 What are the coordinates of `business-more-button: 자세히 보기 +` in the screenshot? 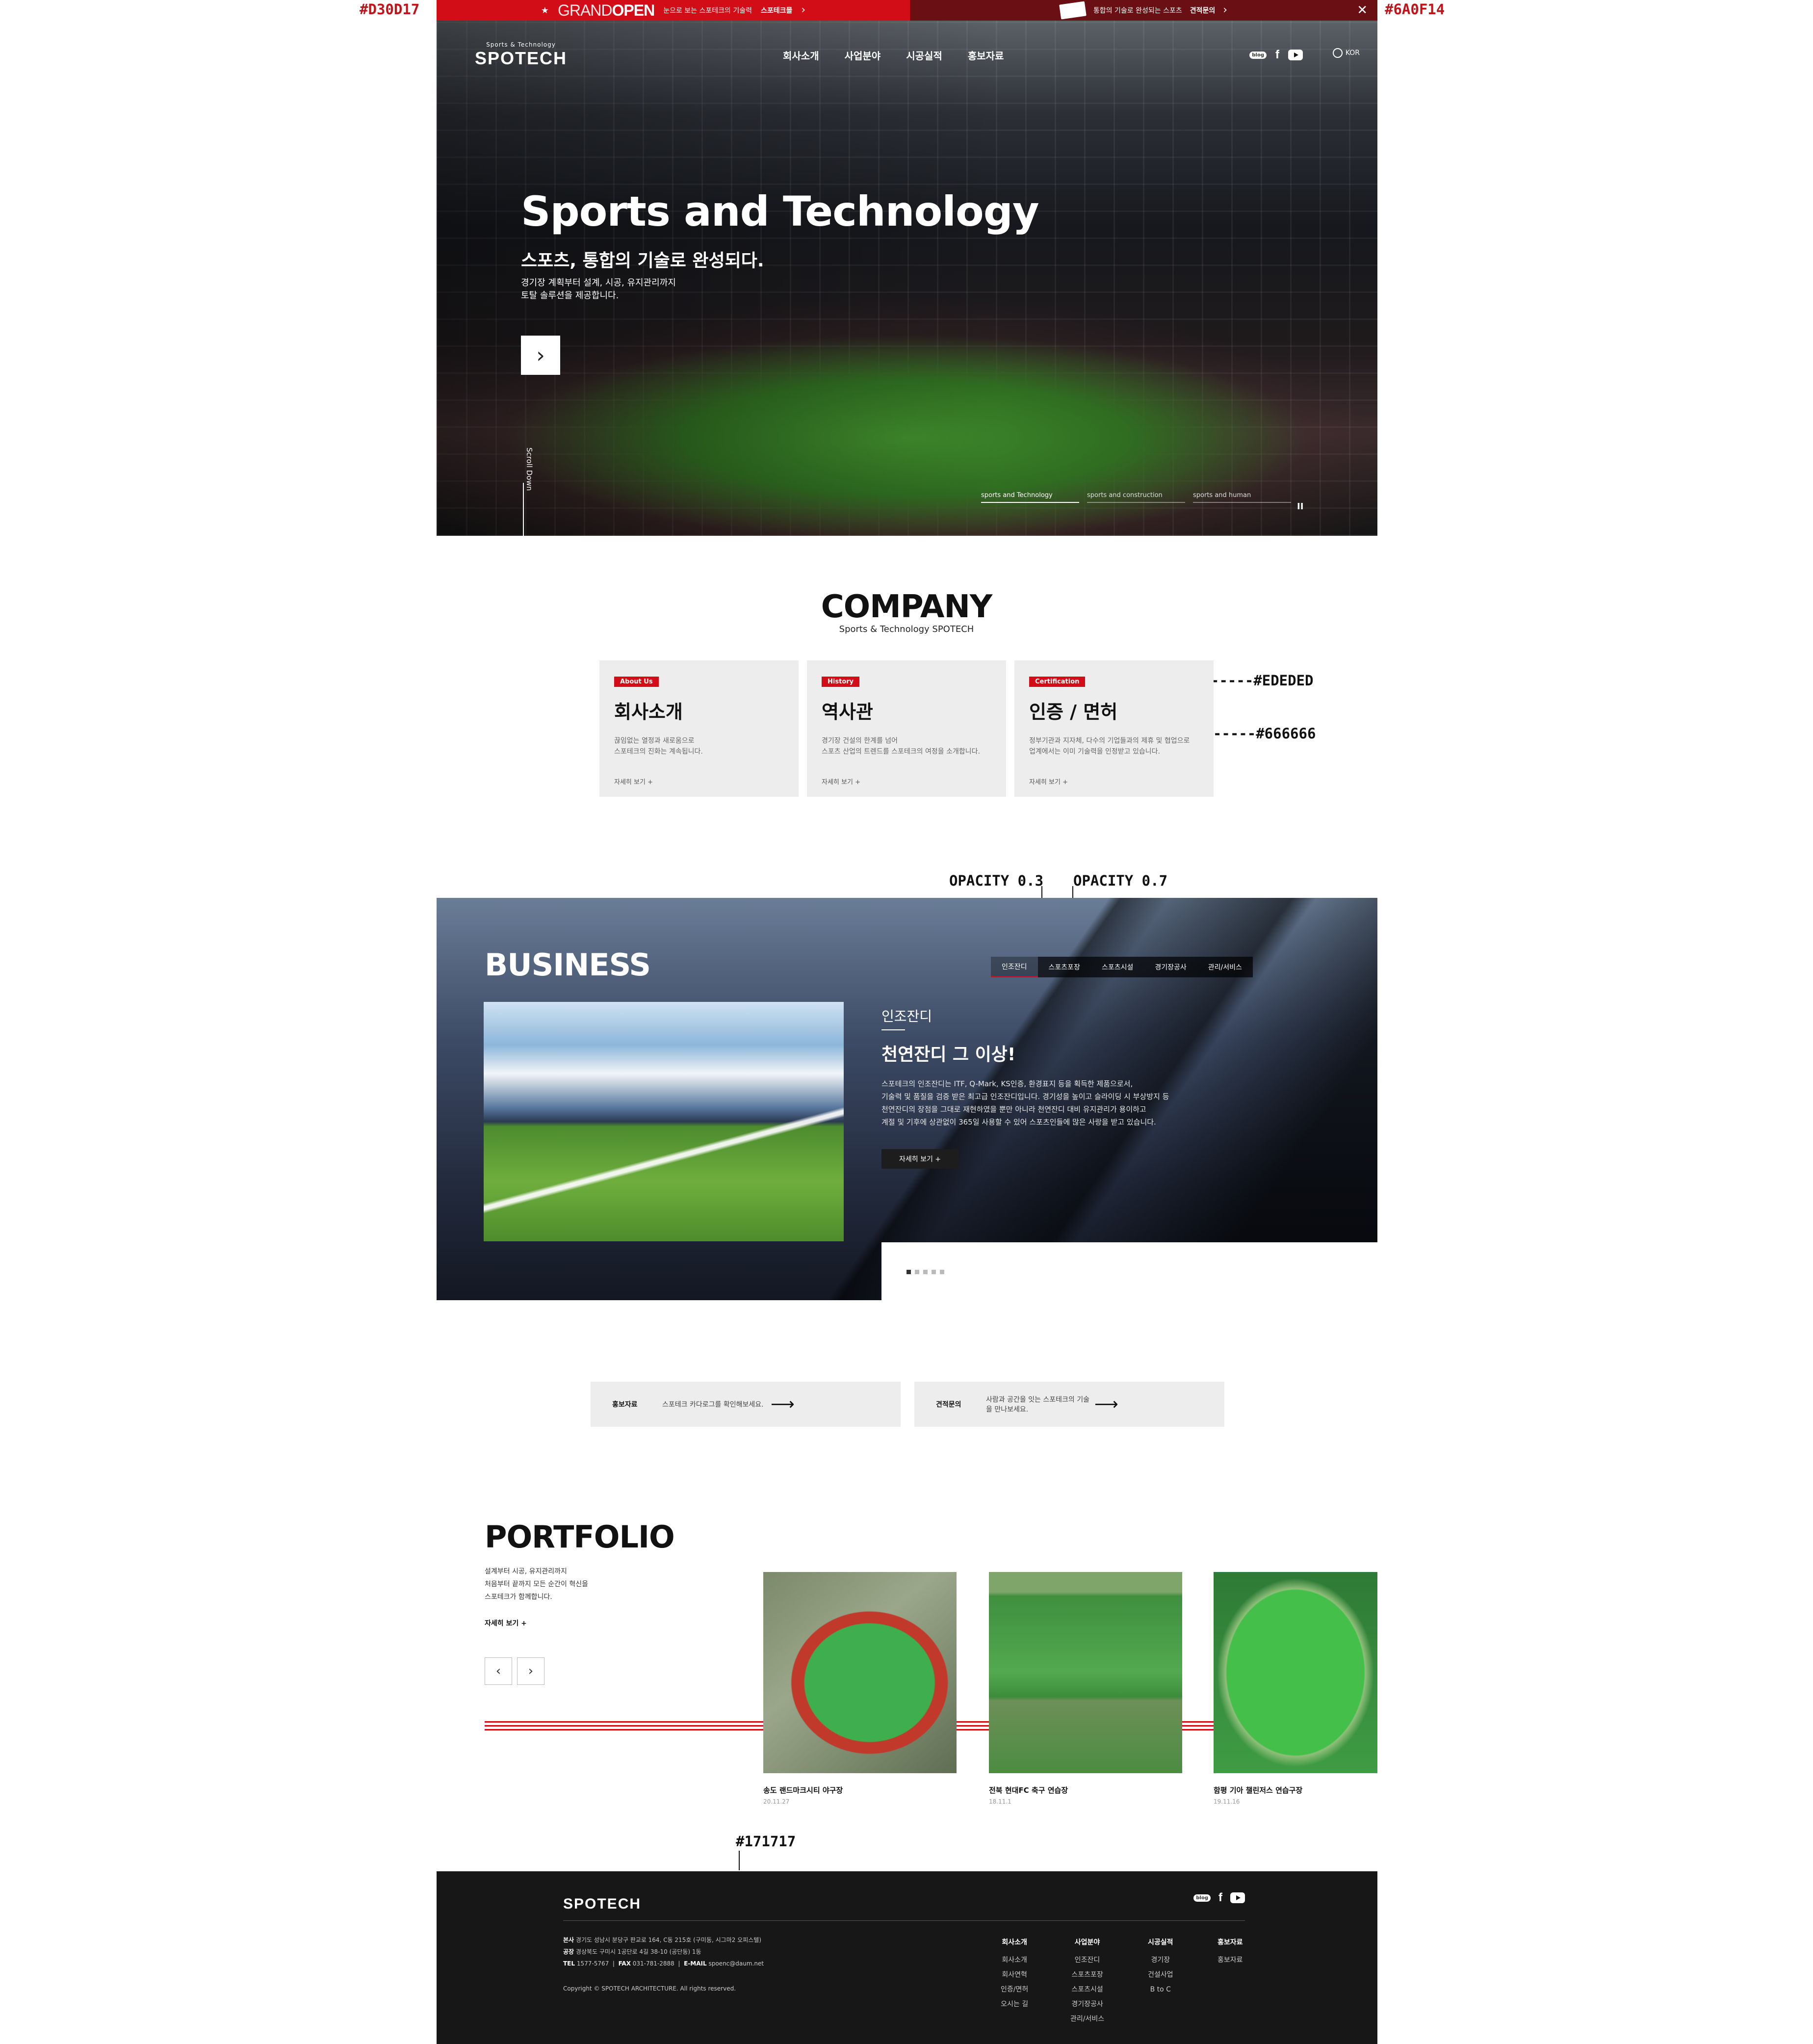 It's located at (920, 1159).